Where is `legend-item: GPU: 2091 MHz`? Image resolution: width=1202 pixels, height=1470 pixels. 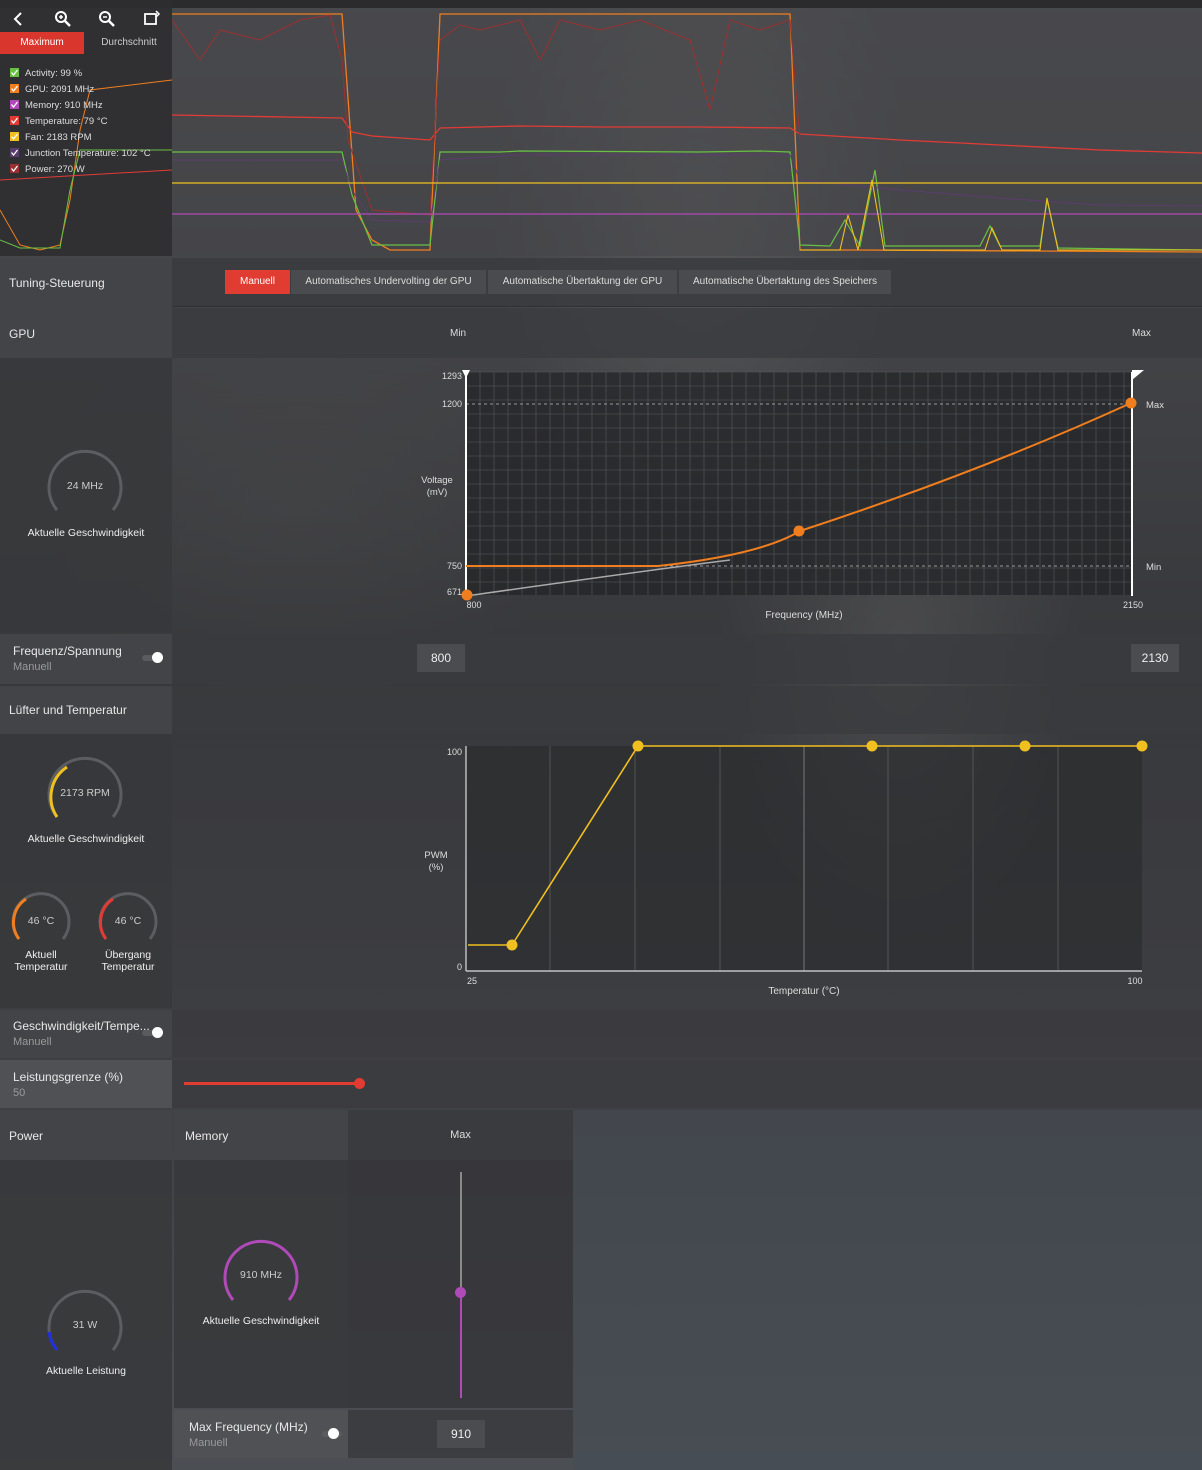 legend-item: GPU: 2091 MHz is located at coordinates (52, 91).